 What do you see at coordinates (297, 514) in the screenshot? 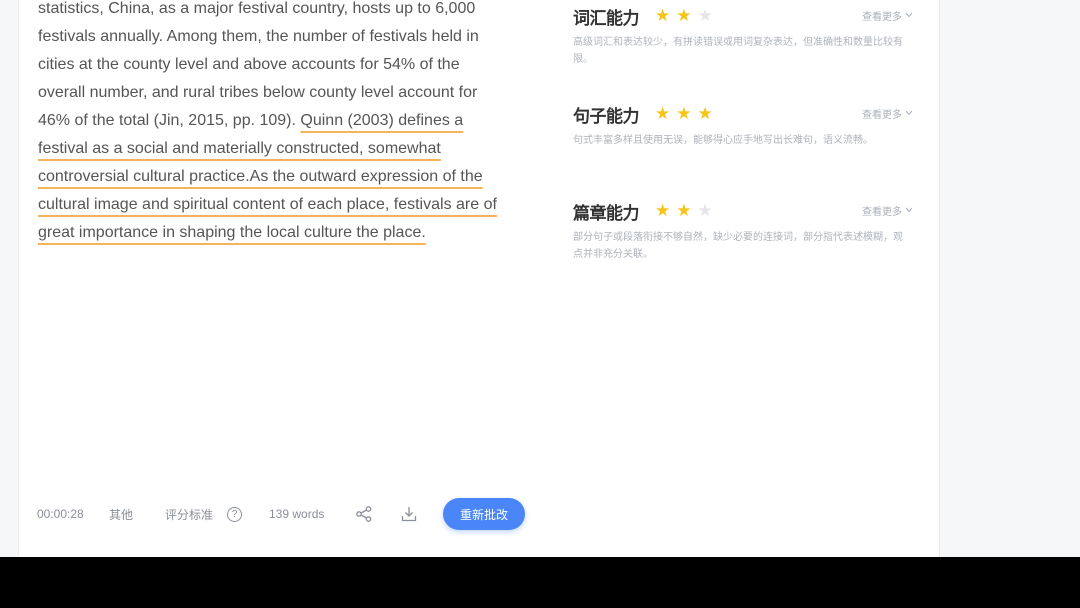
I see `word-count: 139 words` at bounding box center [297, 514].